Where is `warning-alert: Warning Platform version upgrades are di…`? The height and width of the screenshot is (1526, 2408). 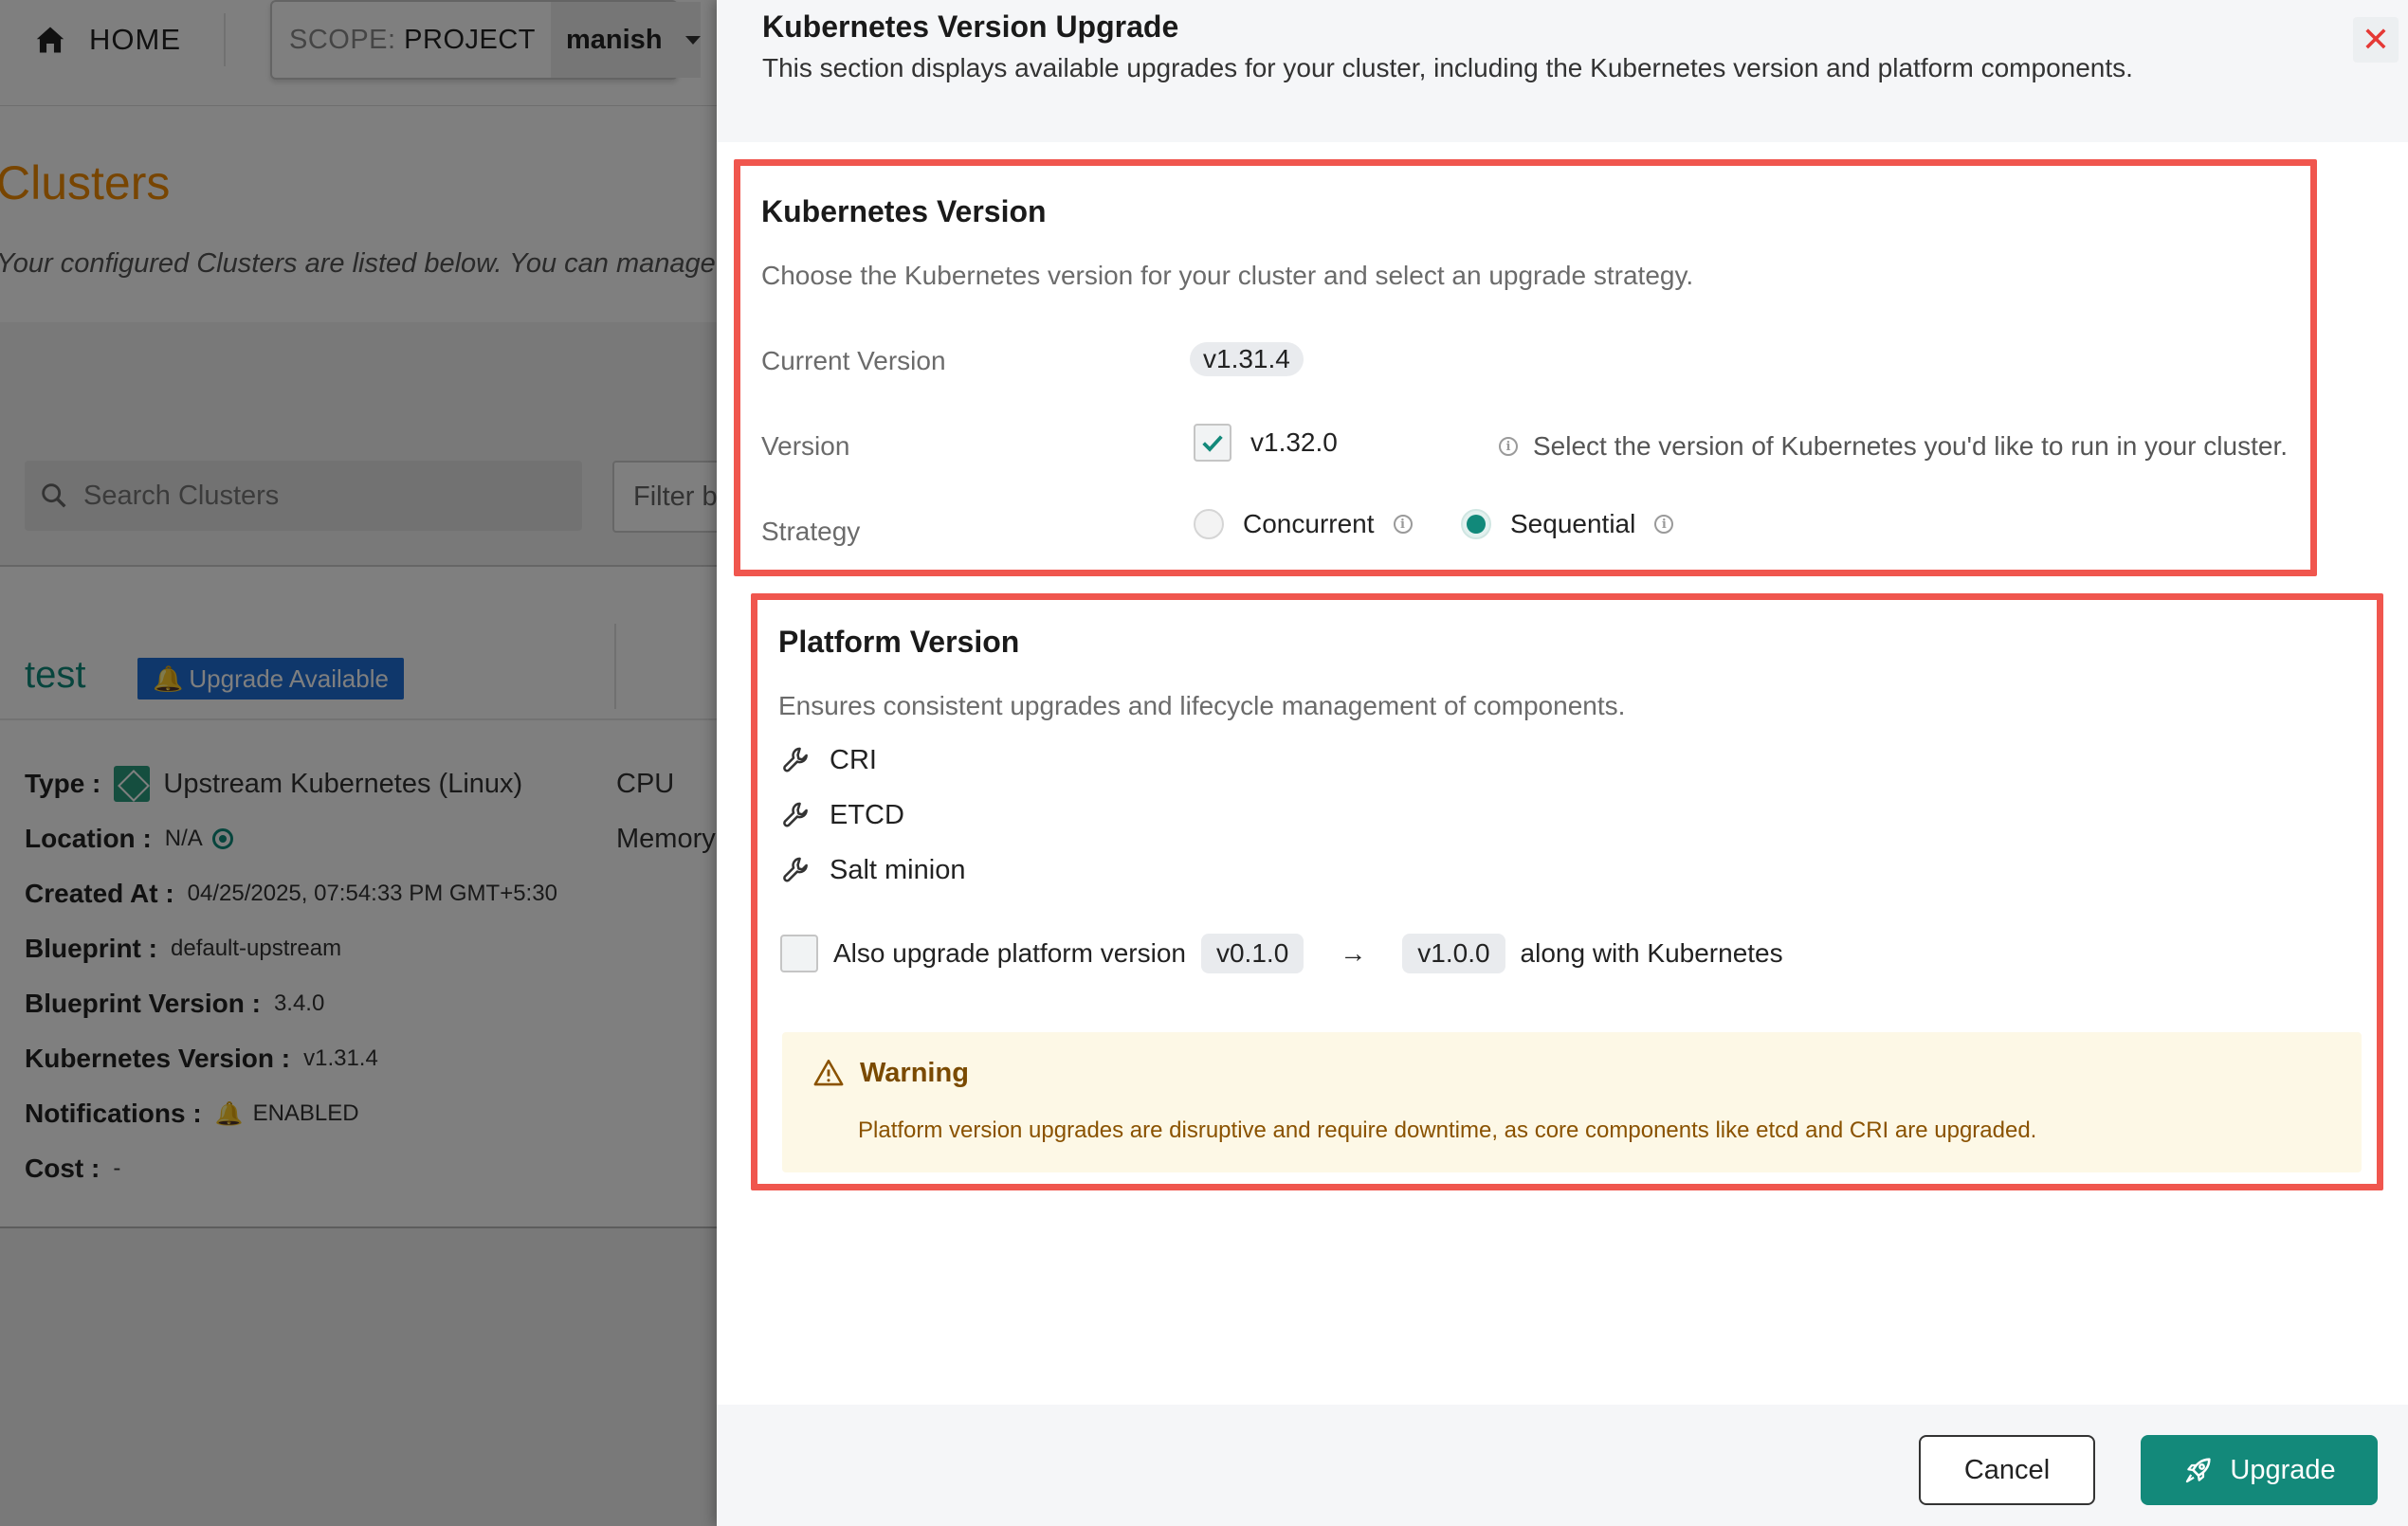
warning-alert: Warning Platform version upgrades are di… is located at coordinates (1572, 1102).